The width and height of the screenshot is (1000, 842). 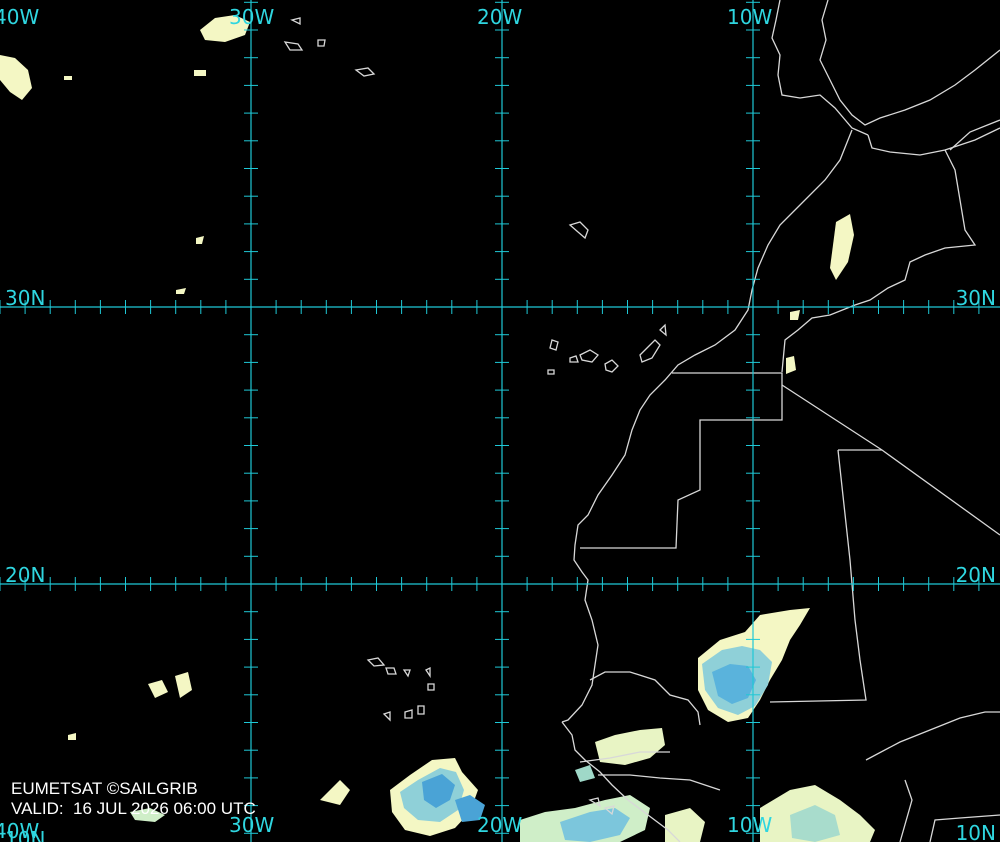 I want to click on valid-time-text: VALID: 16 JUL 2026 06:00 UTC, so click(x=133, y=808).